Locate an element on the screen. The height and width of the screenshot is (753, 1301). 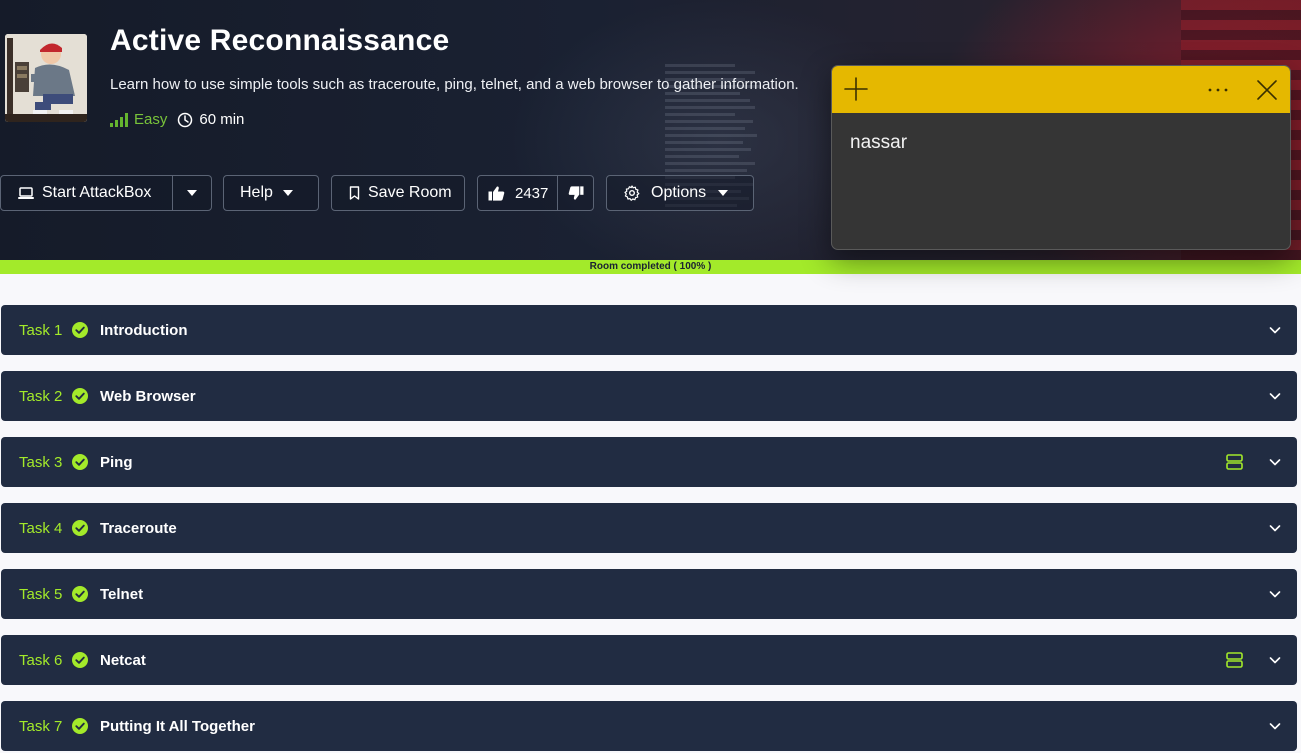
attackbox-dropdown-button is located at coordinates (192, 193).